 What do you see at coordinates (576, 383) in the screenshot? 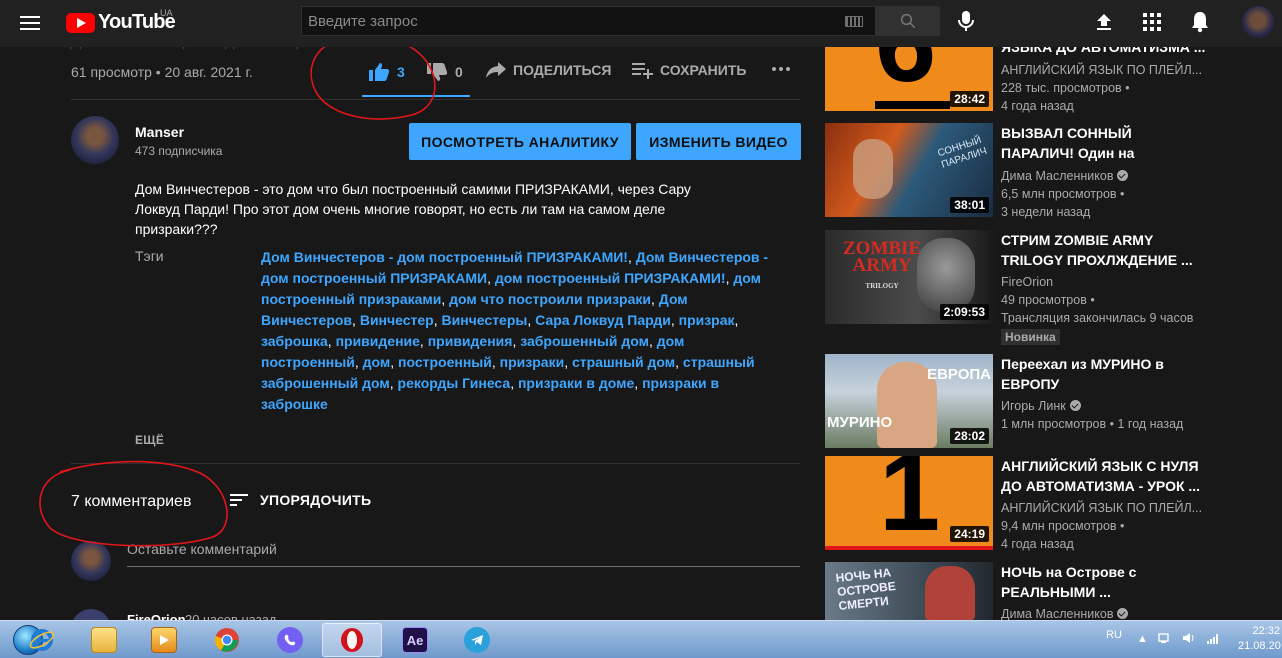
I see `tag-link: призраки в доме` at bounding box center [576, 383].